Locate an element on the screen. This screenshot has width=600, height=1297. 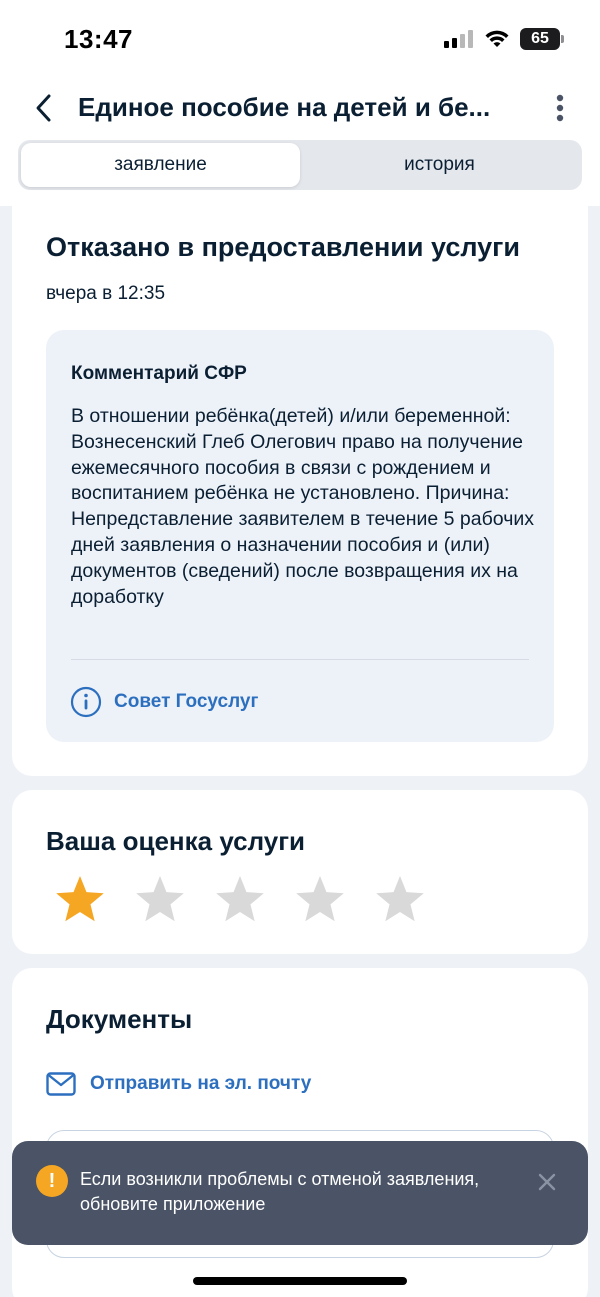
battery-level: 65 is located at coordinates (540, 38).